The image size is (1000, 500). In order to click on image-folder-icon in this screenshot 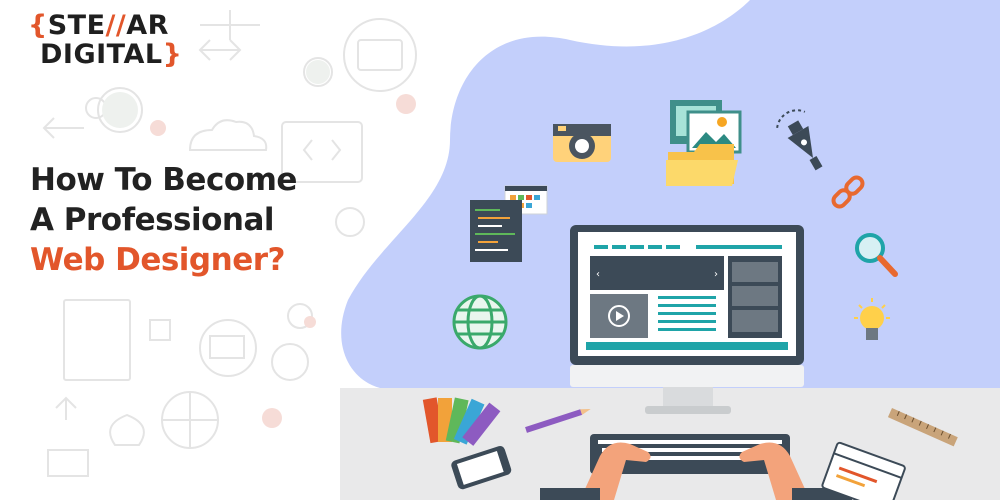, I will do `click(704, 143)`.